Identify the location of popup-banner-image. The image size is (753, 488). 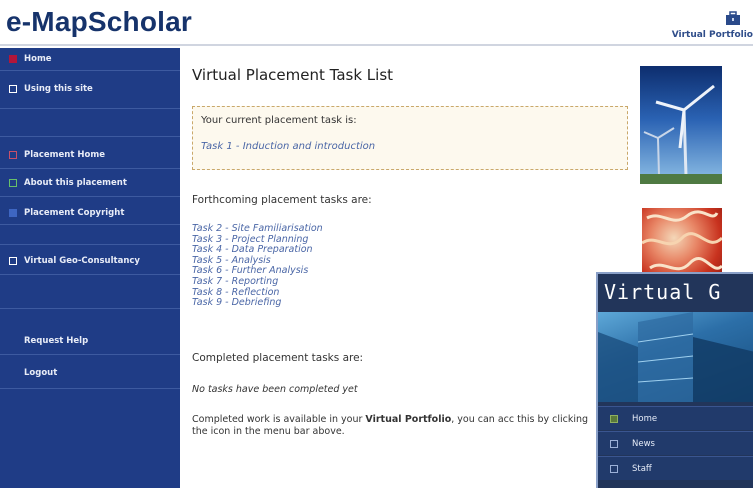
(675, 357).